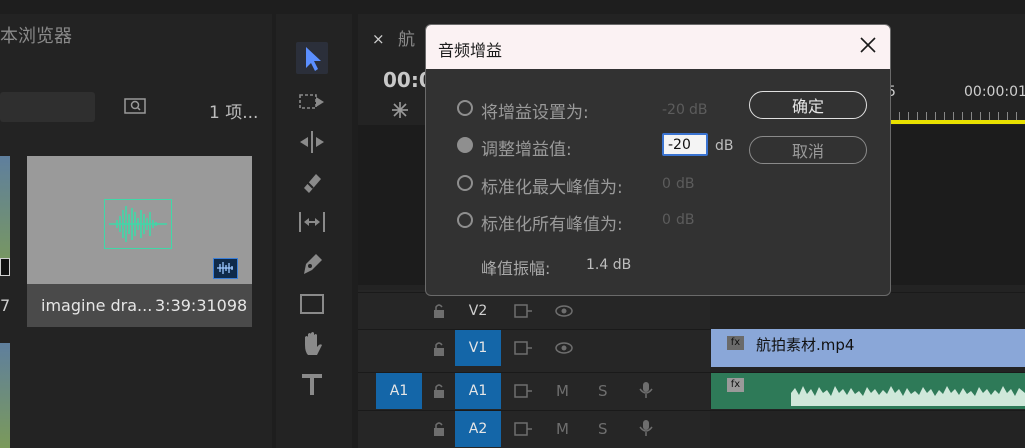 The image size is (1025, 448). I want to click on normalize-all-peaks-label: 标准化所有峰值为:, so click(552, 225).